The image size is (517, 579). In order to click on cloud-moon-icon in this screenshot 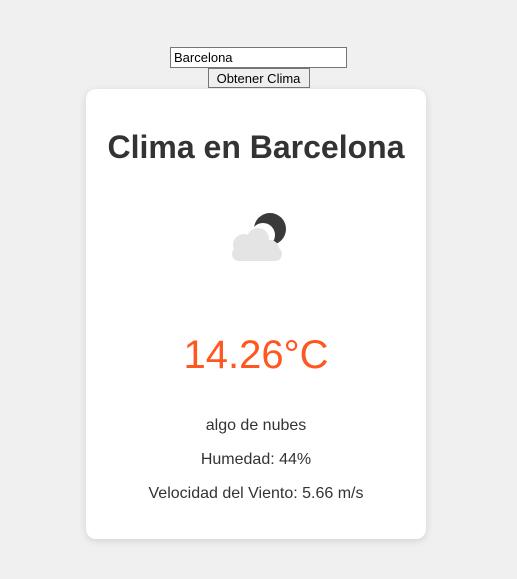, I will do `click(259, 237)`.